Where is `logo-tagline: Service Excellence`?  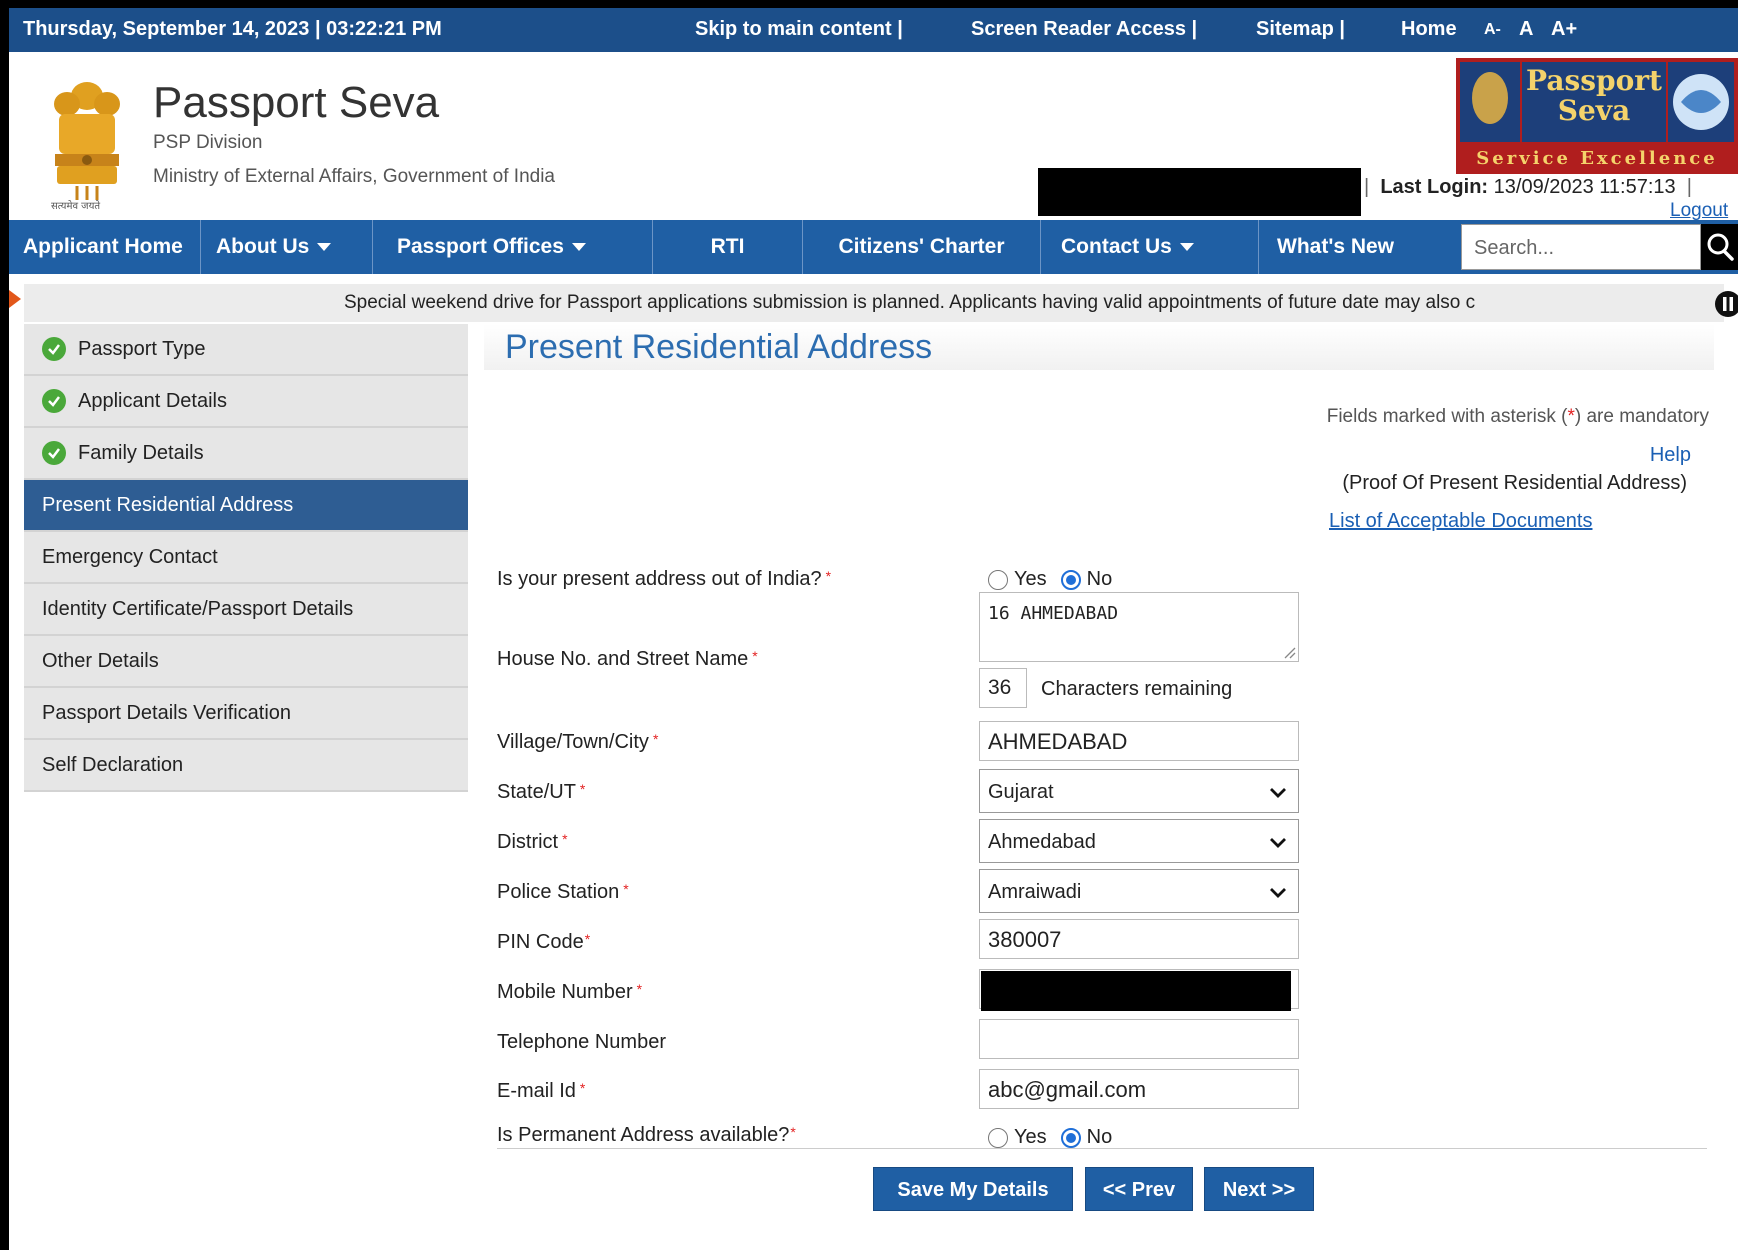 logo-tagline: Service Excellence is located at coordinates (1597, 158).